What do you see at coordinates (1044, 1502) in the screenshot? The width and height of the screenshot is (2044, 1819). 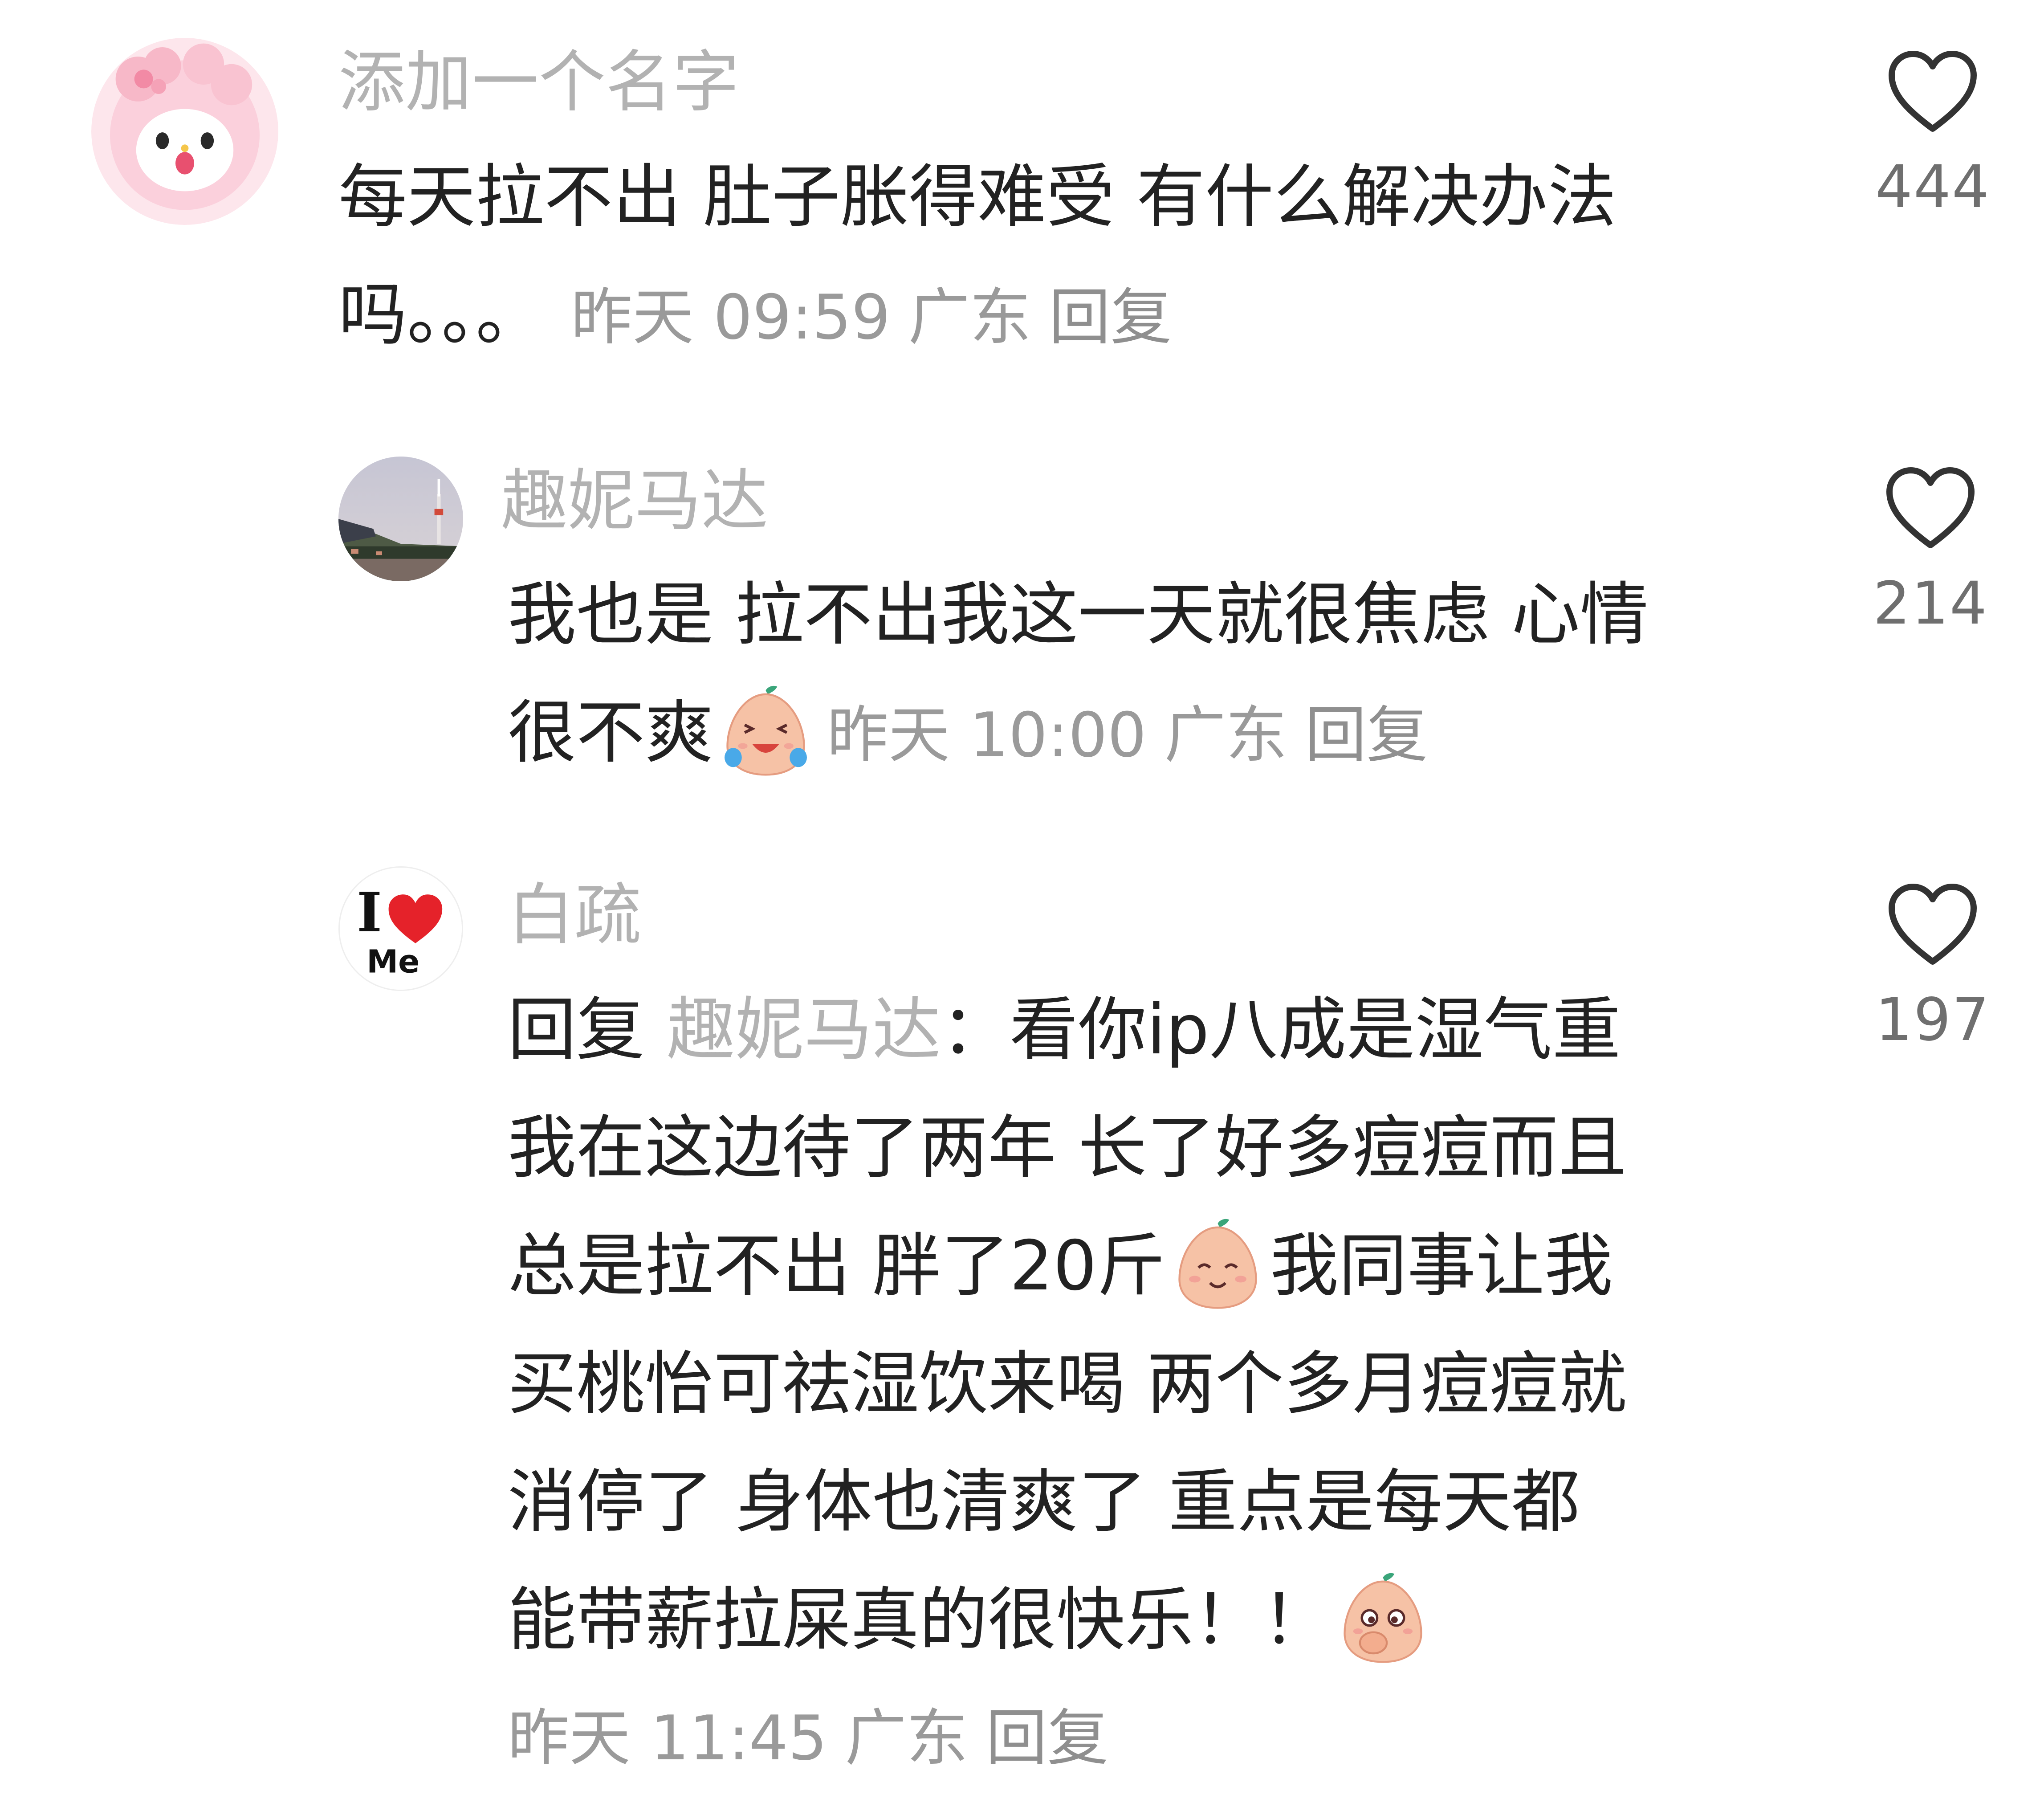 I see `comment-line: 消停了 身体也清爽了 重点是每天都` at bounding box center [1044, 1502].